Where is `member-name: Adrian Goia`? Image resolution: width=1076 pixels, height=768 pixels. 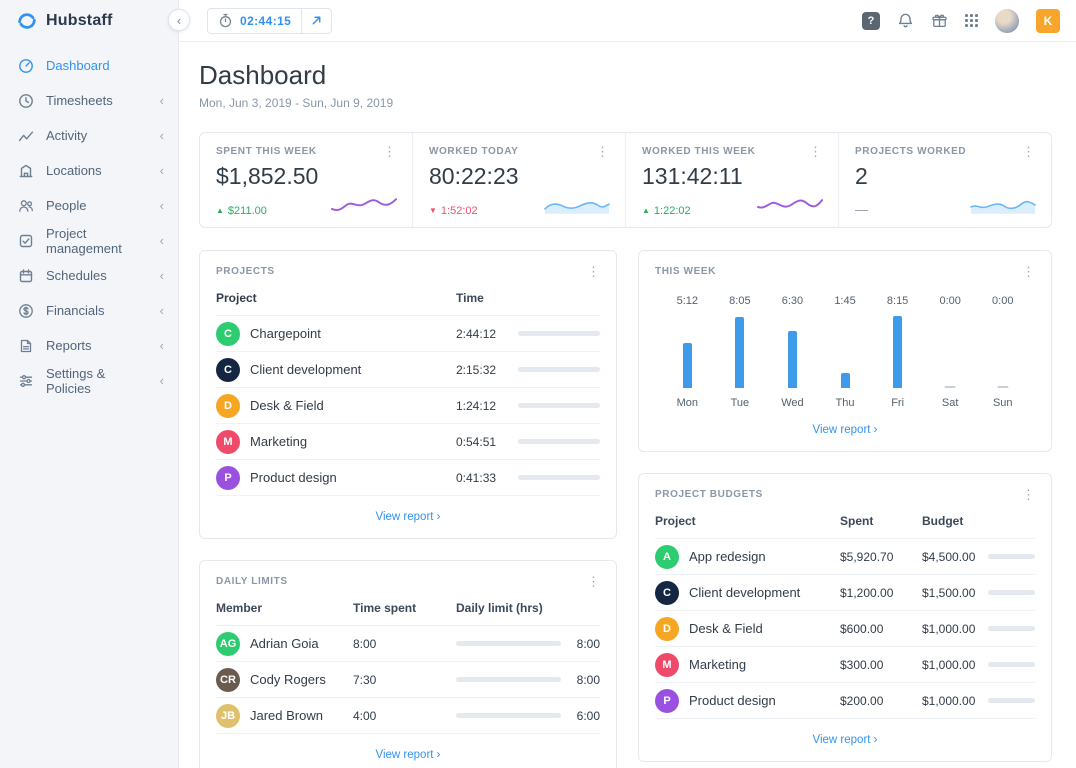
member-name: Adrian Goia is located at coordinates (284, 643).